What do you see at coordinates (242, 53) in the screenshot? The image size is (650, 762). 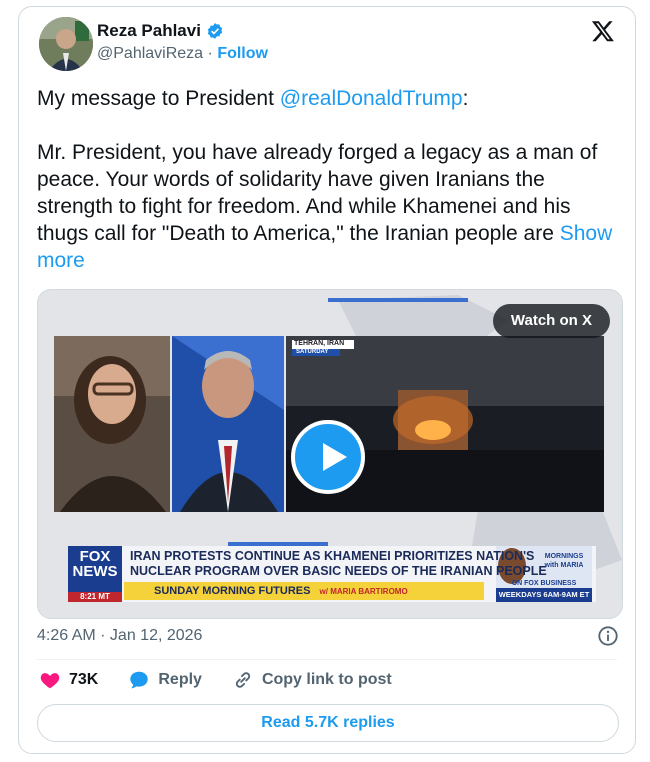 I see `follow-button: Follow` at bounding box center [242, 53].